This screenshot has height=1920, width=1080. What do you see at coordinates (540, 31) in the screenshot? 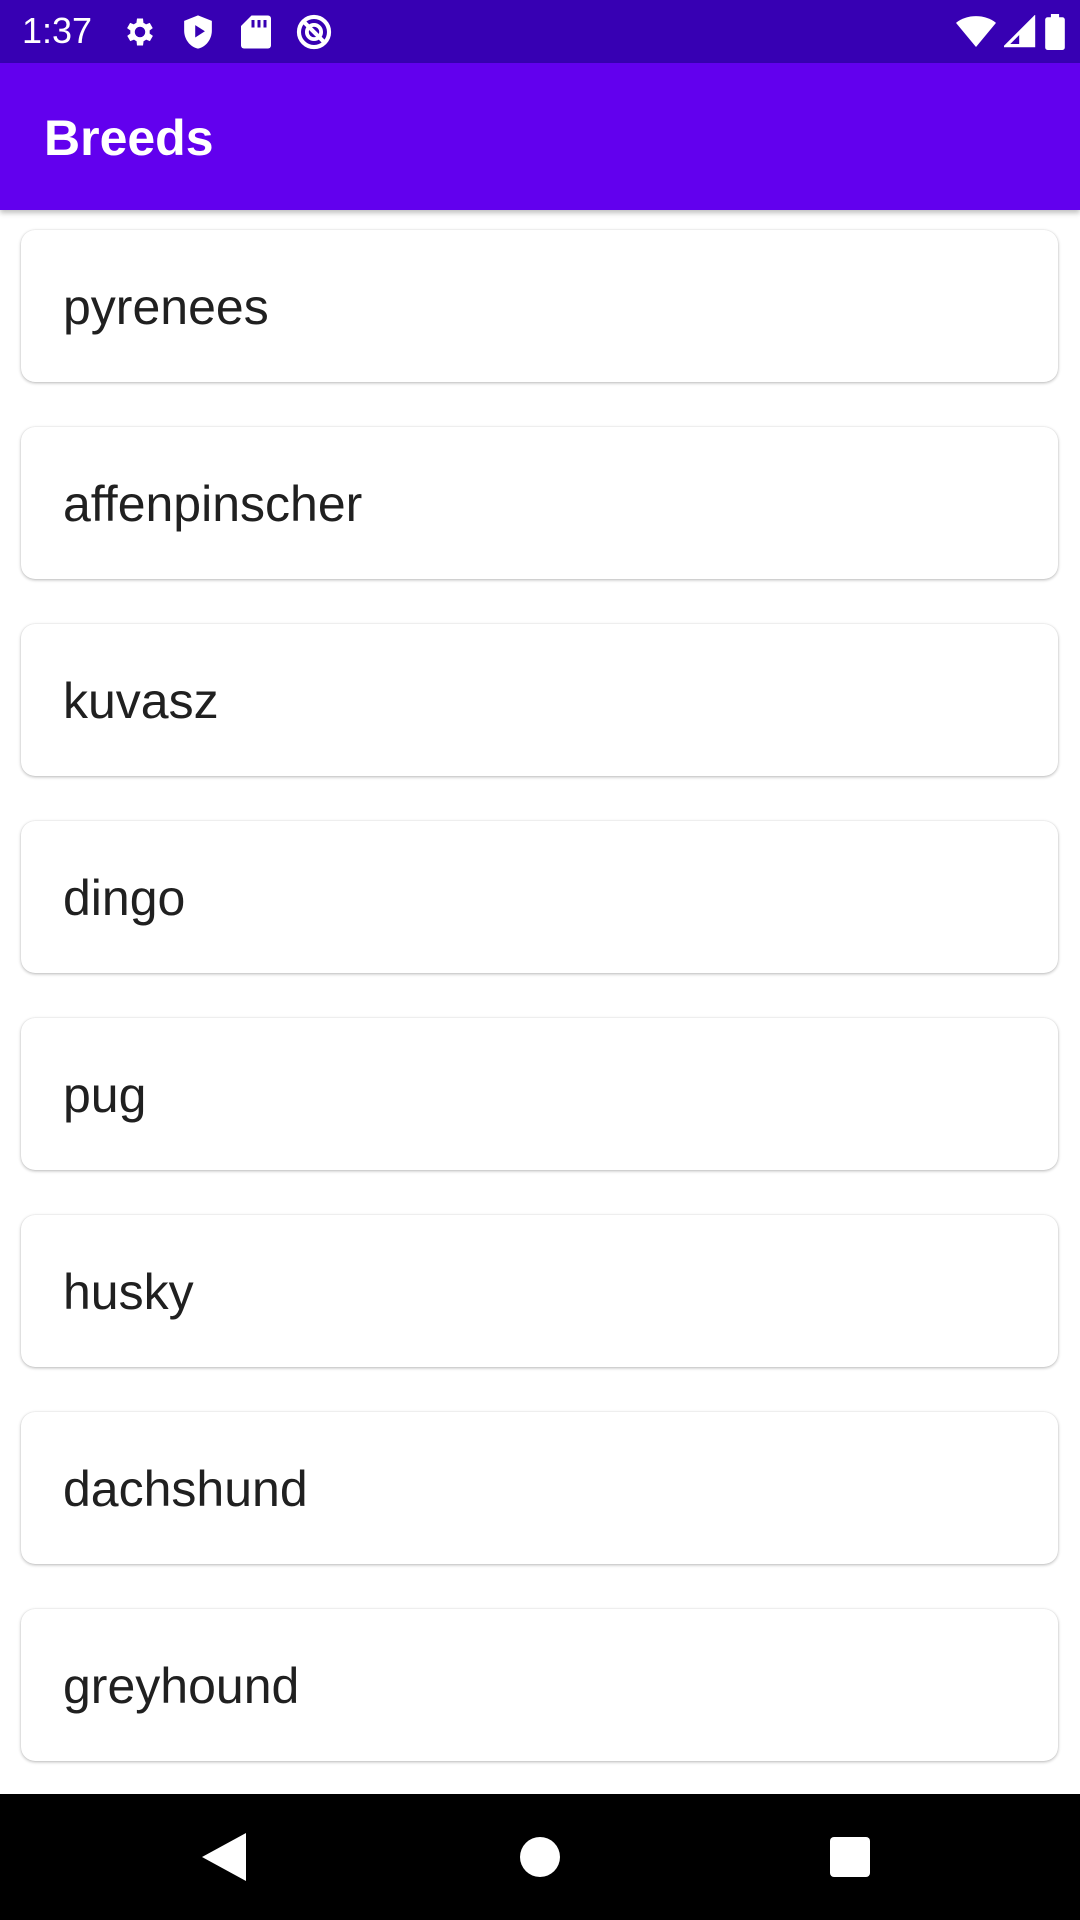
I see `status-bar: 1:37` at bounding box center [540, 31].